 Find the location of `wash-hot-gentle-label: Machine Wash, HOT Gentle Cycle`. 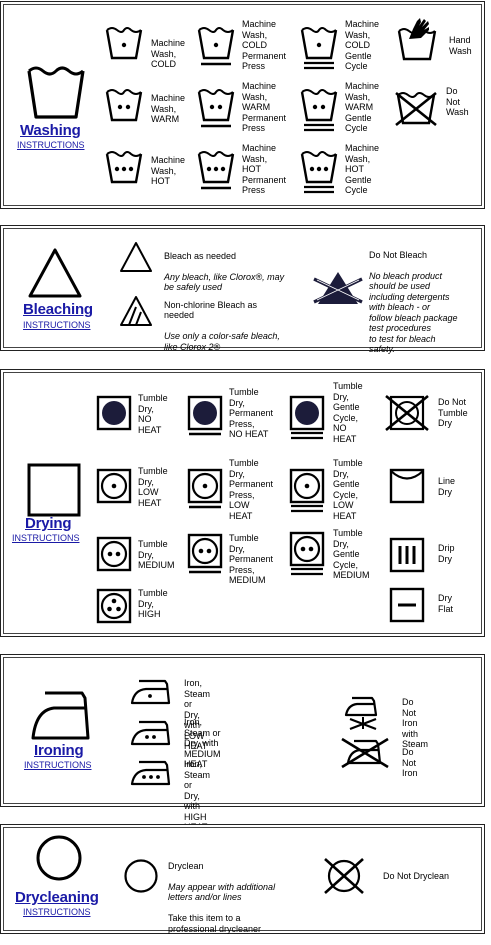

wash-hot-gentle-label: Machine Wash, HOT Gentle Cycle is located at coordinates (362, 169).